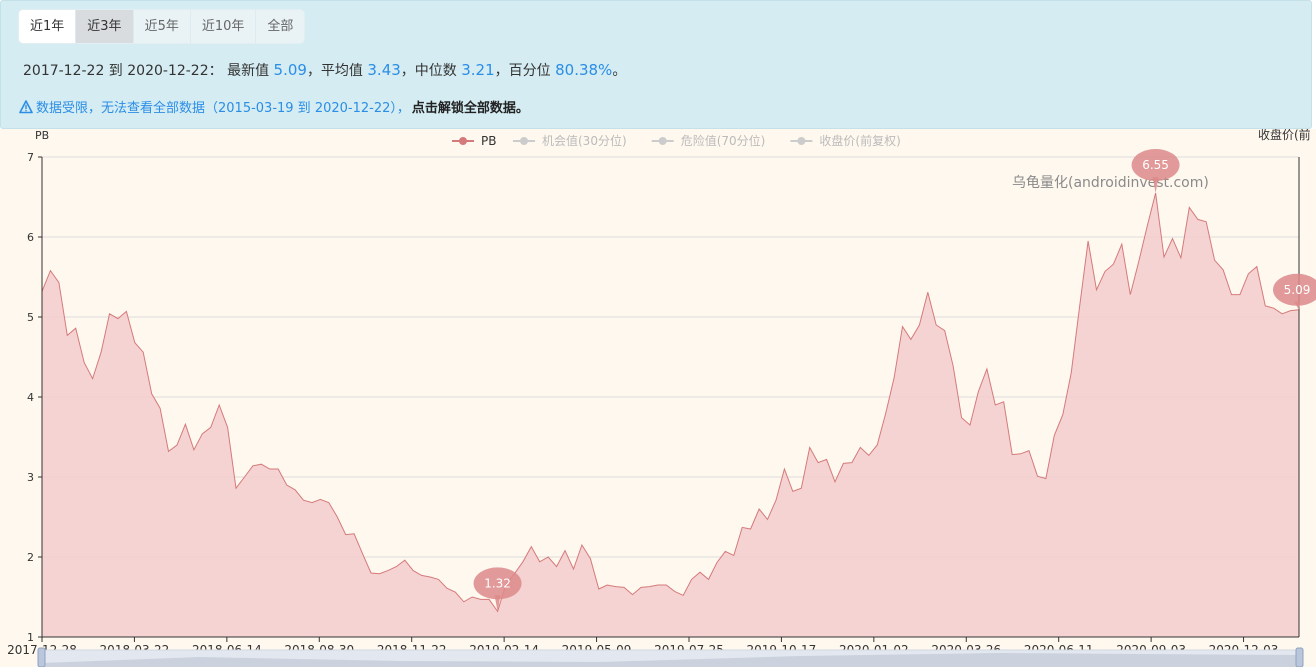 The height and width of the screenshot is (671, 1316). What do you see at coordinates (859, 140) in the screenshot?
I see `legend-label: 收盘价(前复权)` at bounding box center [859, 140].